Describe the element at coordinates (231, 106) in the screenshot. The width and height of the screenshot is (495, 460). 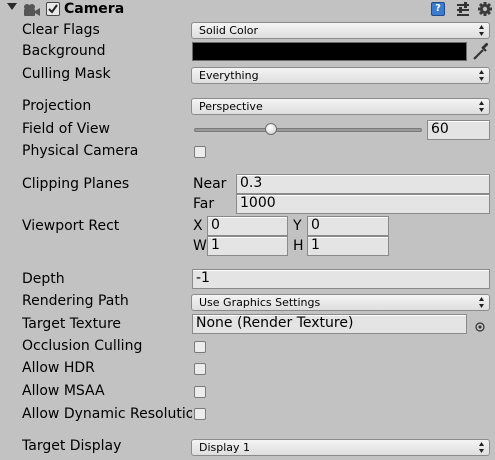
I see `projection-value: Perspective` at that location.